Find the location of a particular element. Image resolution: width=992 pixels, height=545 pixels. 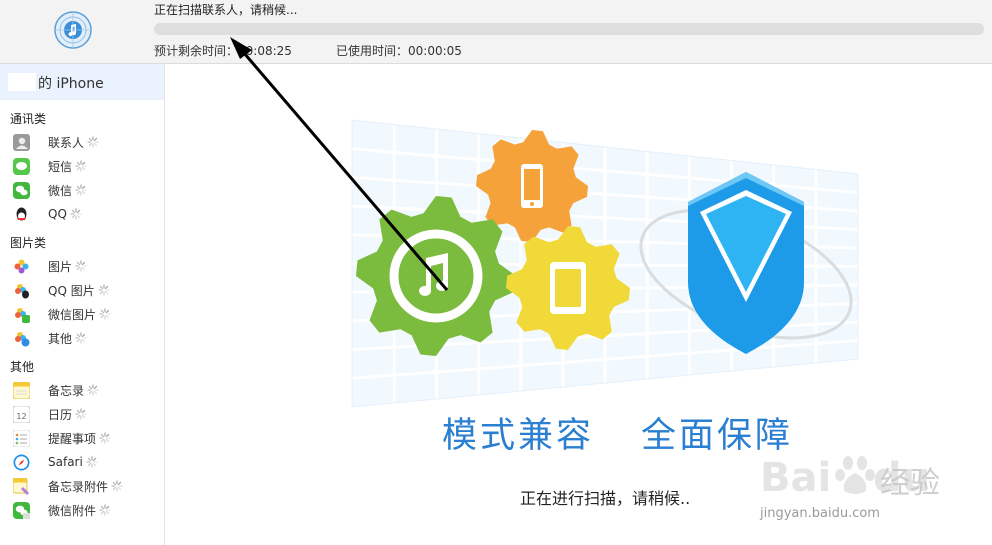

sidebar-item-label: 日历 is located at coordinates (60, 414).